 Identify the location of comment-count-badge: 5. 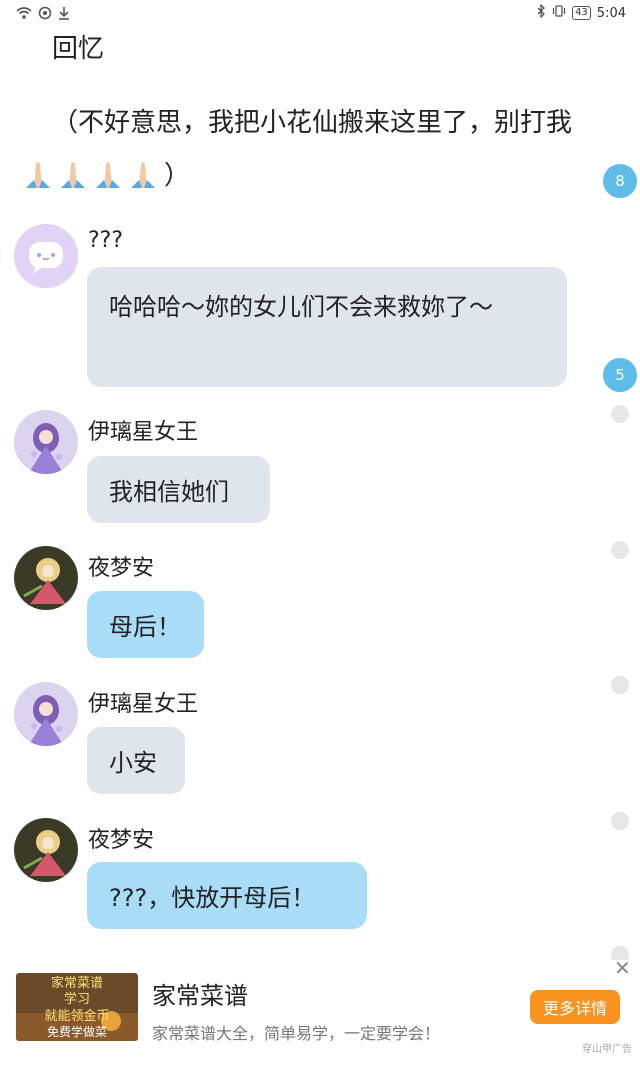
(620, 375).